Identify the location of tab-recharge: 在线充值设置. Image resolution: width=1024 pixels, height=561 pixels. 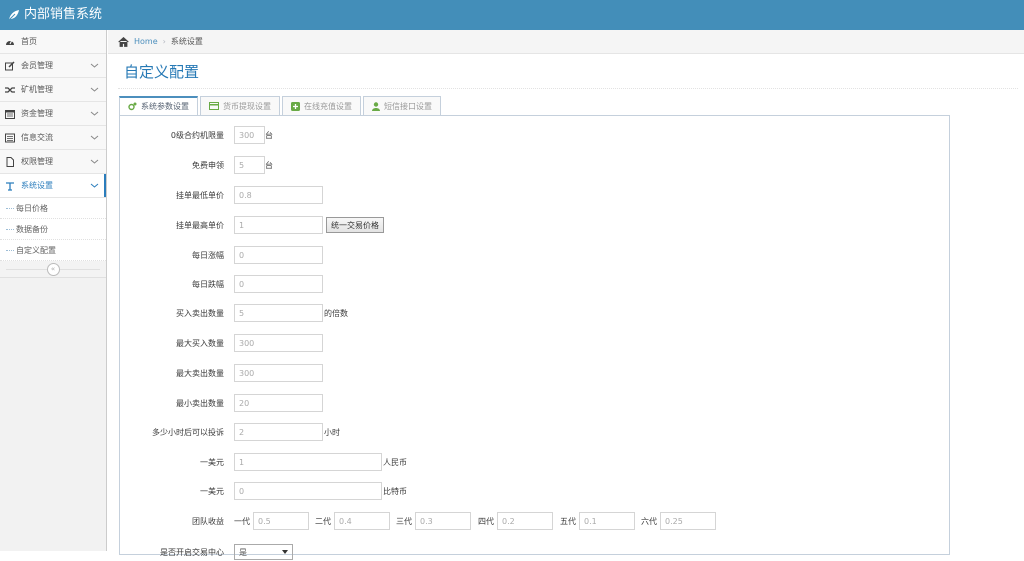
(321, 106).